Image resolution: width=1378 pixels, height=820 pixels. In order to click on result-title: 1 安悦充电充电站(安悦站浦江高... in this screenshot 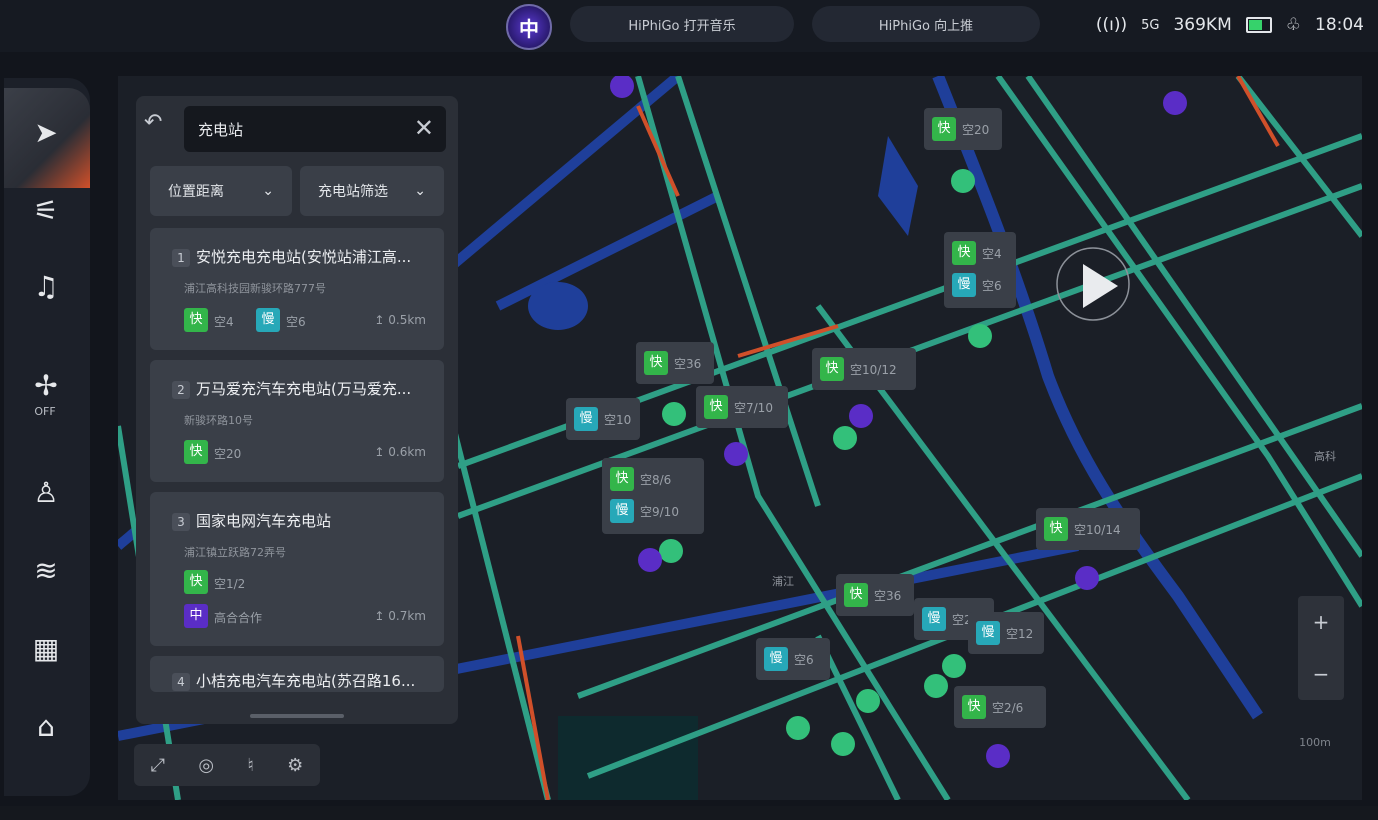, I will do `click(305, 256)`.